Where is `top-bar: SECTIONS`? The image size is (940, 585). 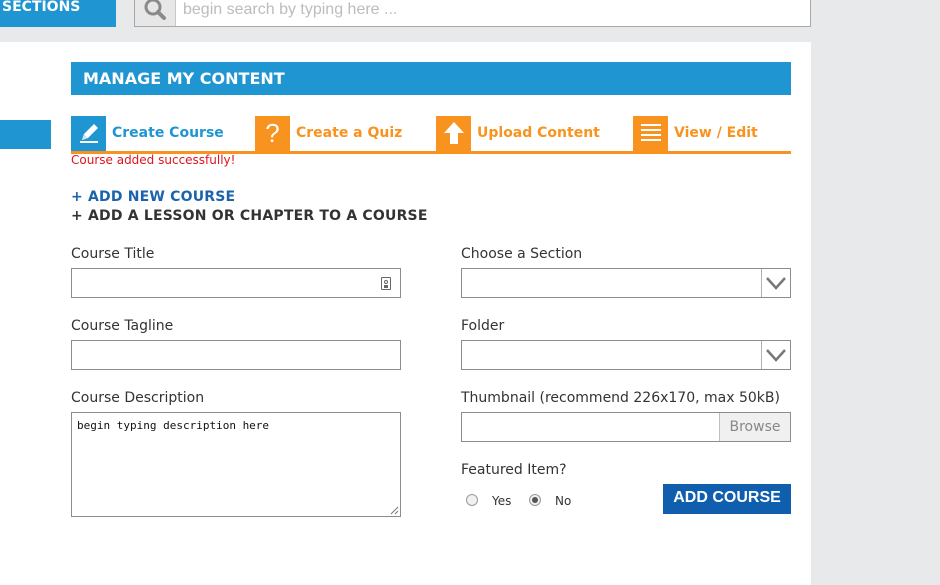
top-bar: SECTIONS is located at coordinates (470, 21).